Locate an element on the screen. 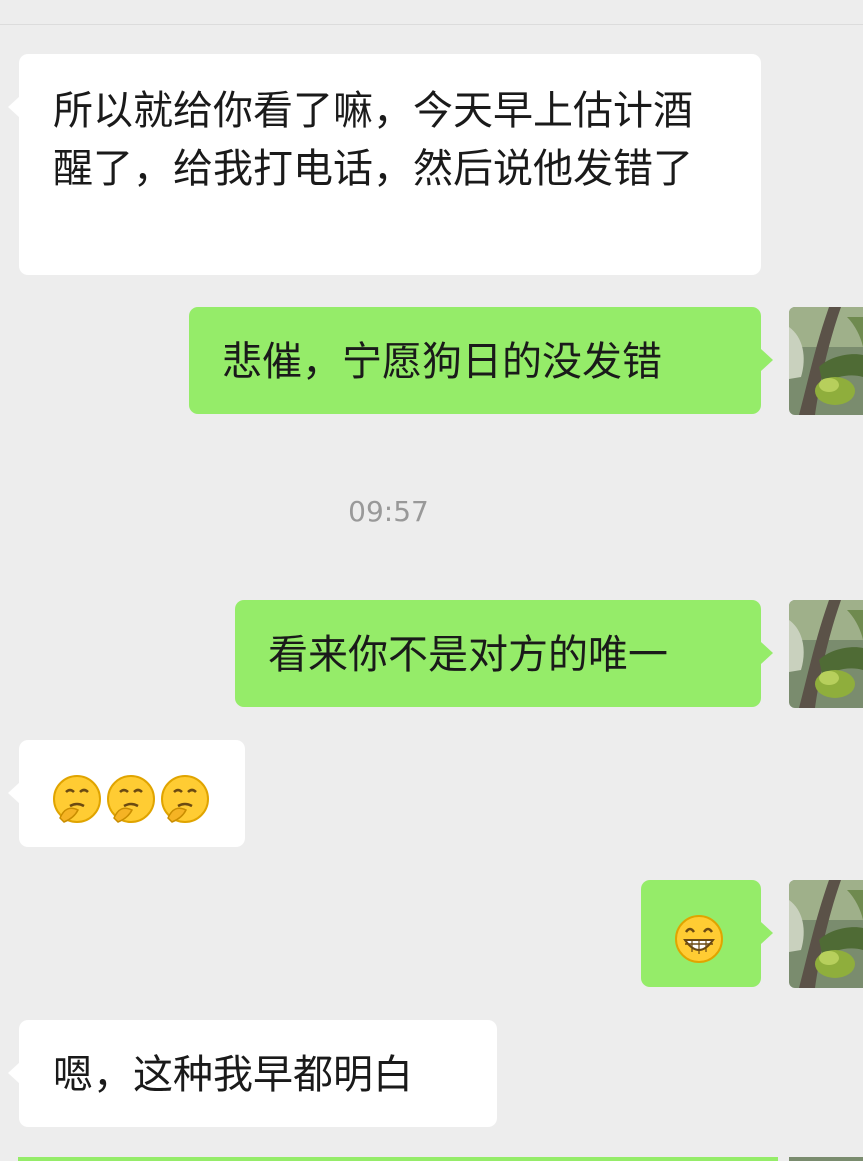 This screenshot has width=863, height=1161. grinning-face-icon is located at coordinates (699, 939).